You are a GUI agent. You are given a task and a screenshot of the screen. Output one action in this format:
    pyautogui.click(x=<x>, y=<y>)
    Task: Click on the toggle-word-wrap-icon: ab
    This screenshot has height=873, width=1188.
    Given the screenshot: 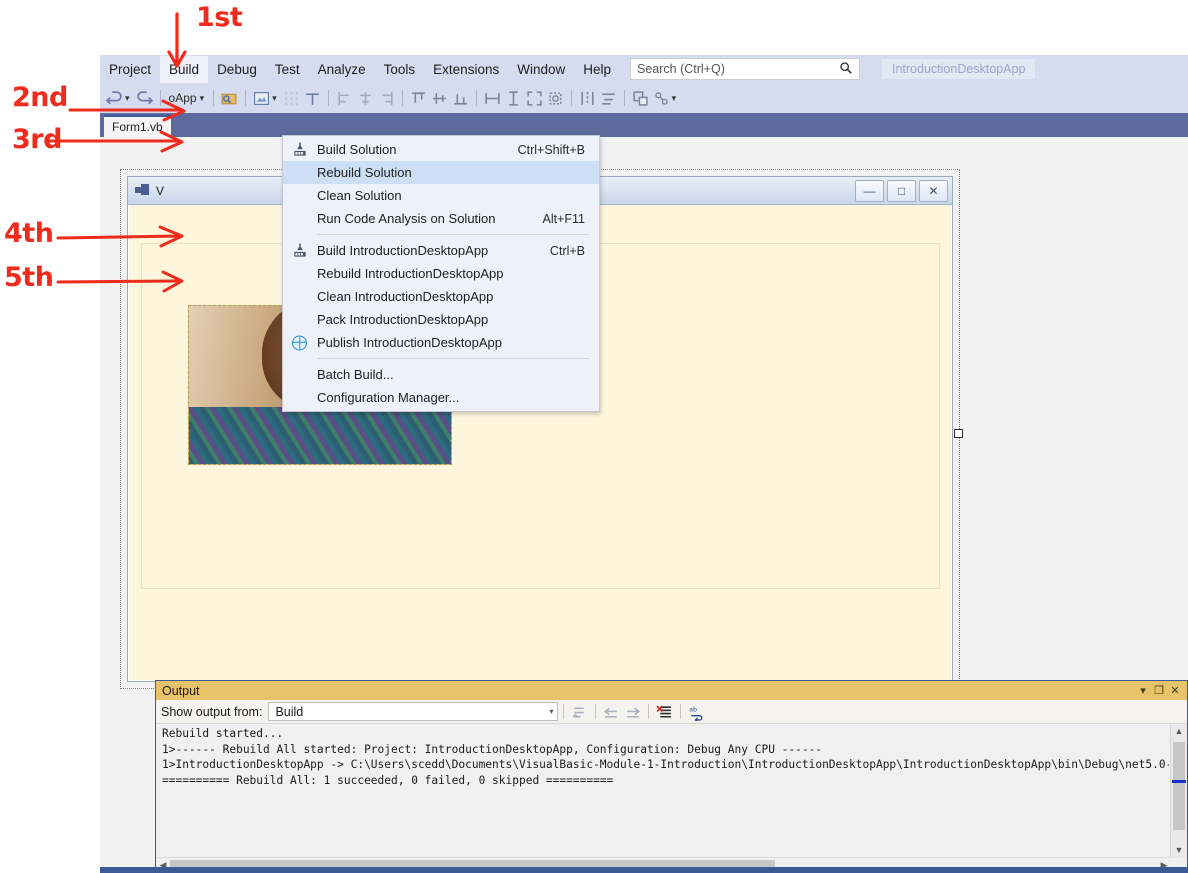 What is the action you would take?
    pyautogui.click(x=696, y=713)
    